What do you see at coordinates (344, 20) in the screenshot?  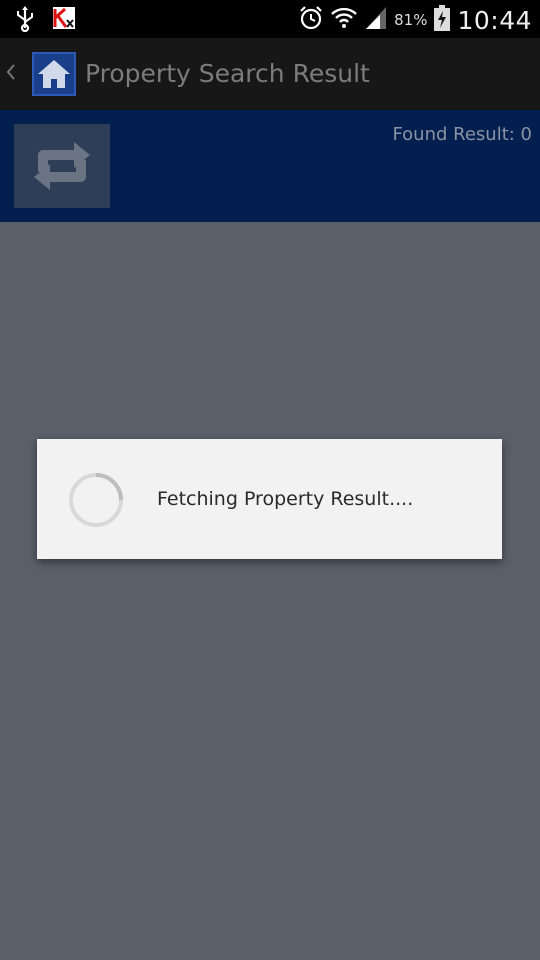 I see `wifi-icon` at bounding box center [344, 20].